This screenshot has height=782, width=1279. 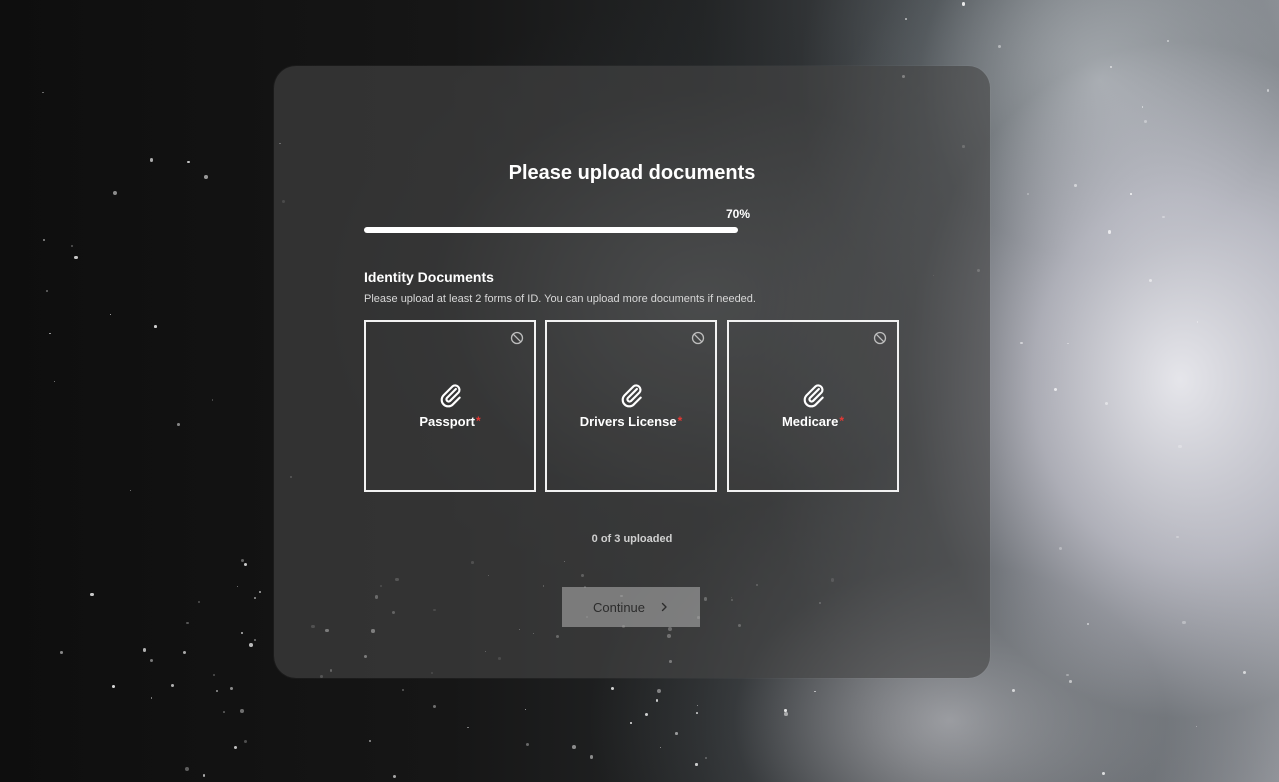 I want to click on passport-label: Passport*, so click(x=450, y=421).